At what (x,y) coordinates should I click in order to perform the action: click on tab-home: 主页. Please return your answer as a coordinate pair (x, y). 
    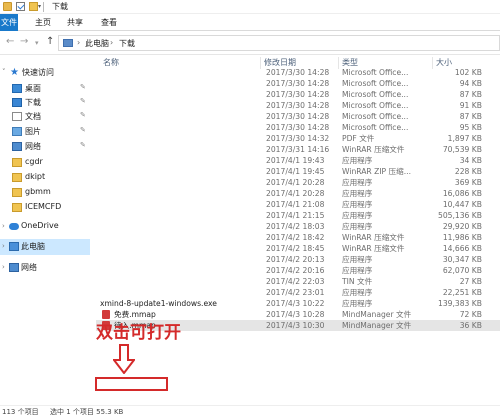
    Looking at the image, I should click on (43, 22).